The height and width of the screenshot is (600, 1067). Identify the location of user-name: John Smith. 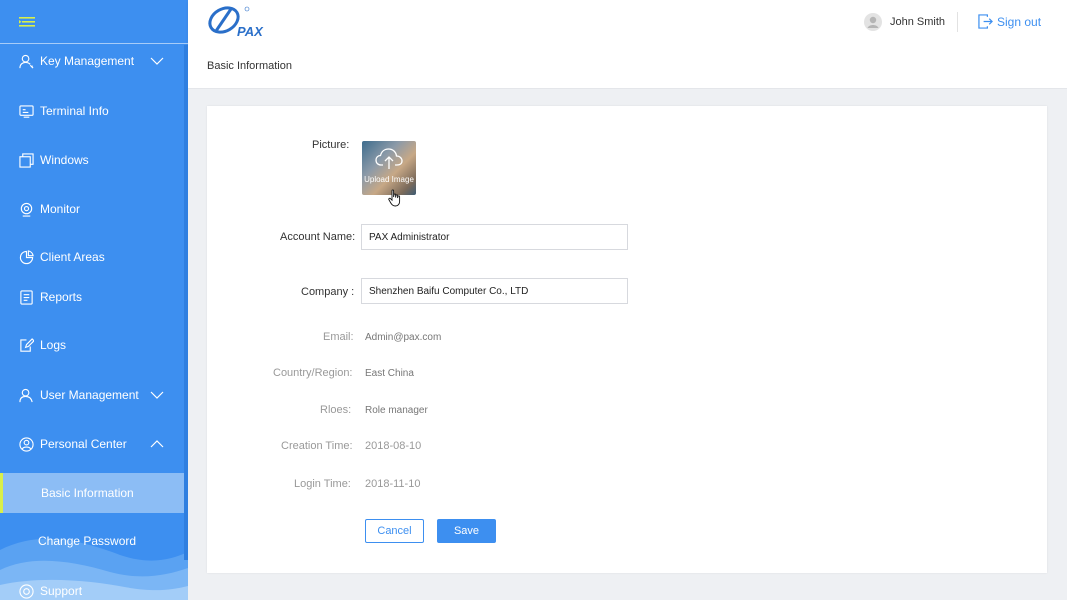
(917, 22).